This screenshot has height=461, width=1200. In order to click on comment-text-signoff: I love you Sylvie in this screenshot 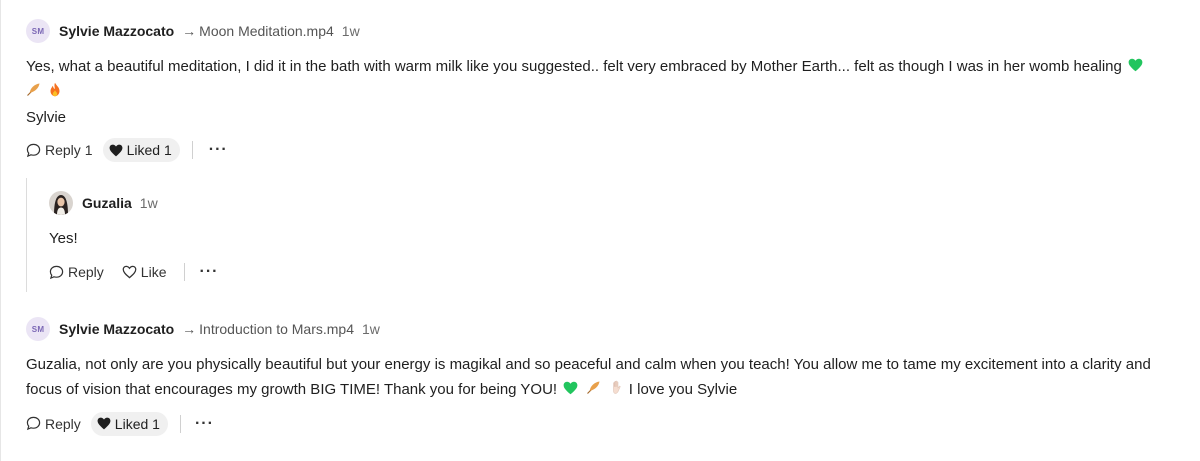, I will do `click(683, 389)`.